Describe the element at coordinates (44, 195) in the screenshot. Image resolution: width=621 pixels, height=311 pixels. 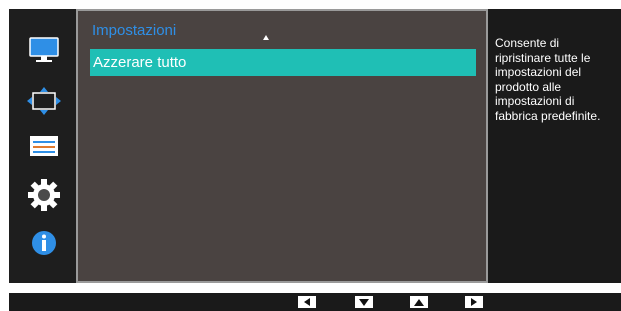
I see `system-gear-icon` at that location.